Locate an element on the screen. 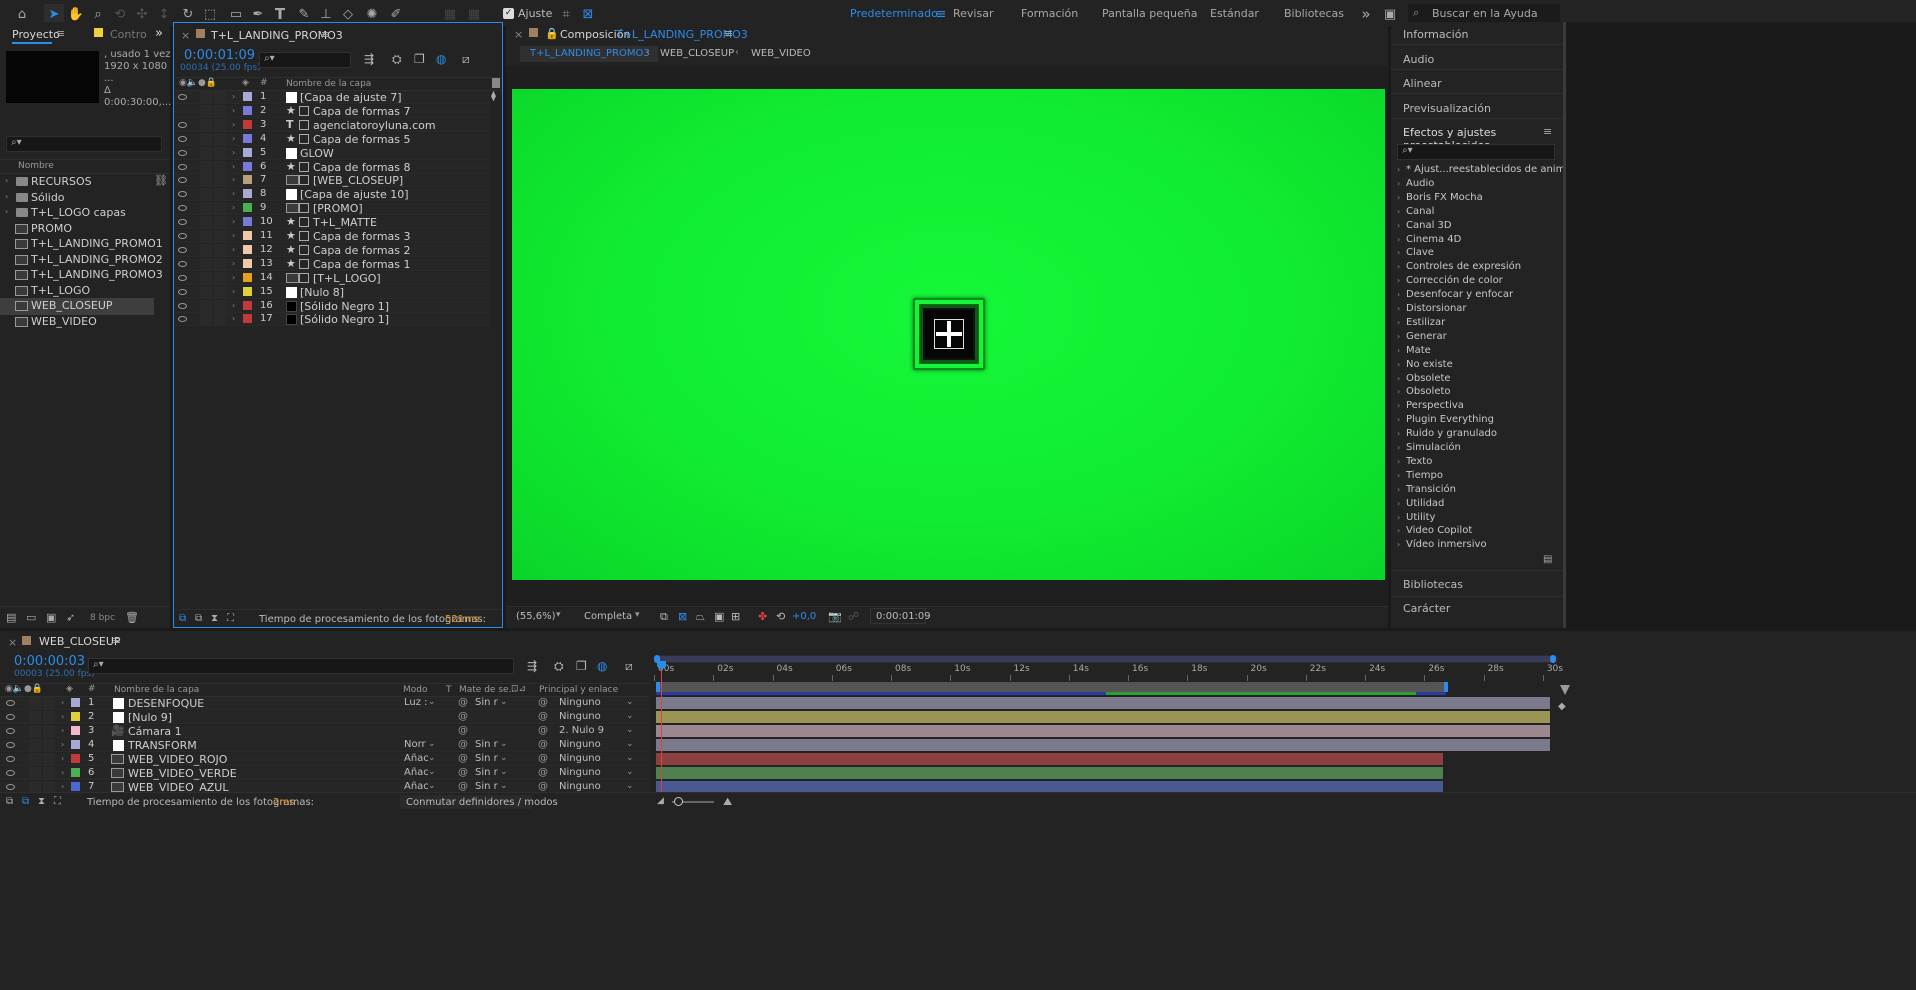  effects-search-input: ⌕▾ is located at coordinates (1476, 152).